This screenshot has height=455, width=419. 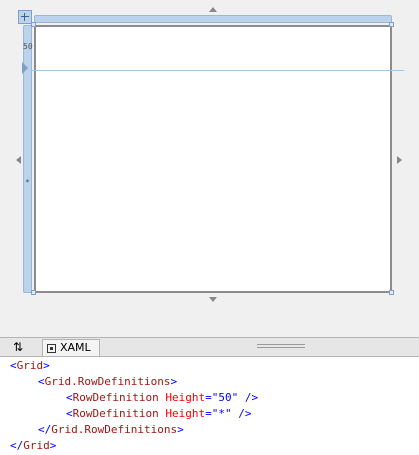 What do you see at coordinates (111, 429) in the screenshot?
I see `code-line: </Grid.RowDefinitions>` at bounding box center [111, 429].